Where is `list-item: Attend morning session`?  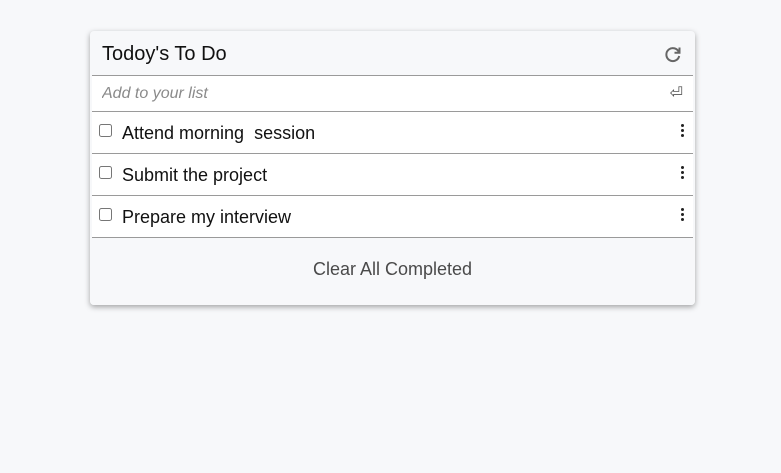 list-item: Attend morning session is located at coordinates (392, 133).